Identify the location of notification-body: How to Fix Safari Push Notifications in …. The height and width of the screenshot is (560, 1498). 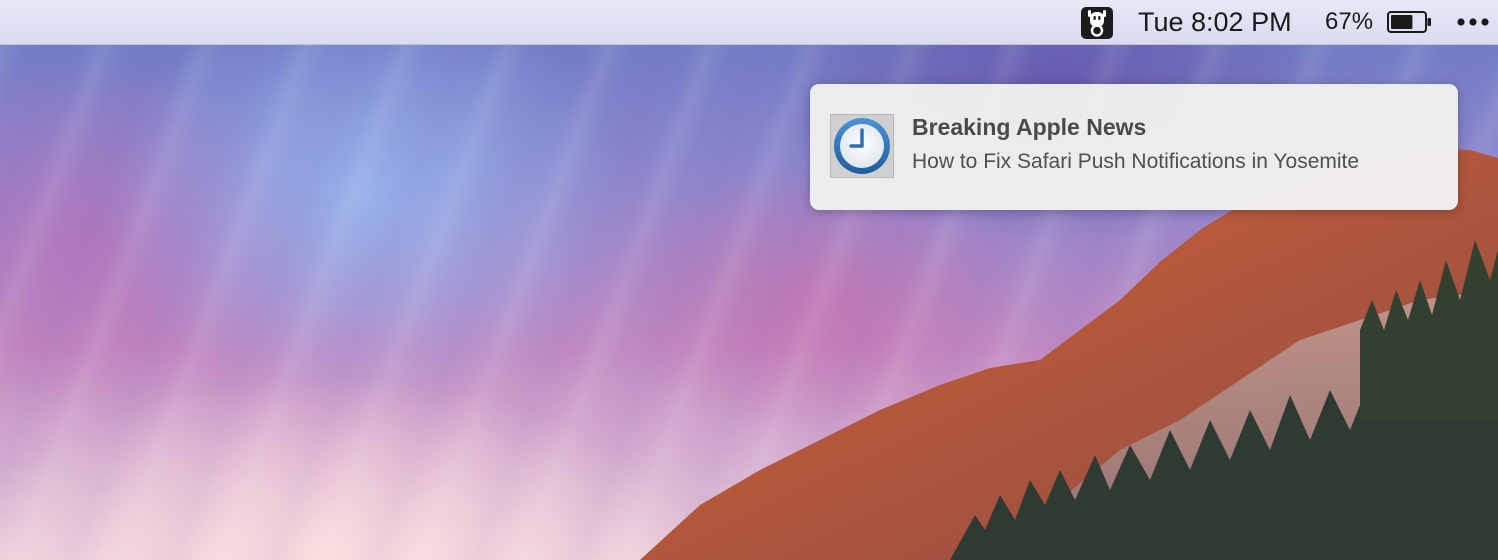
(1136, 161).